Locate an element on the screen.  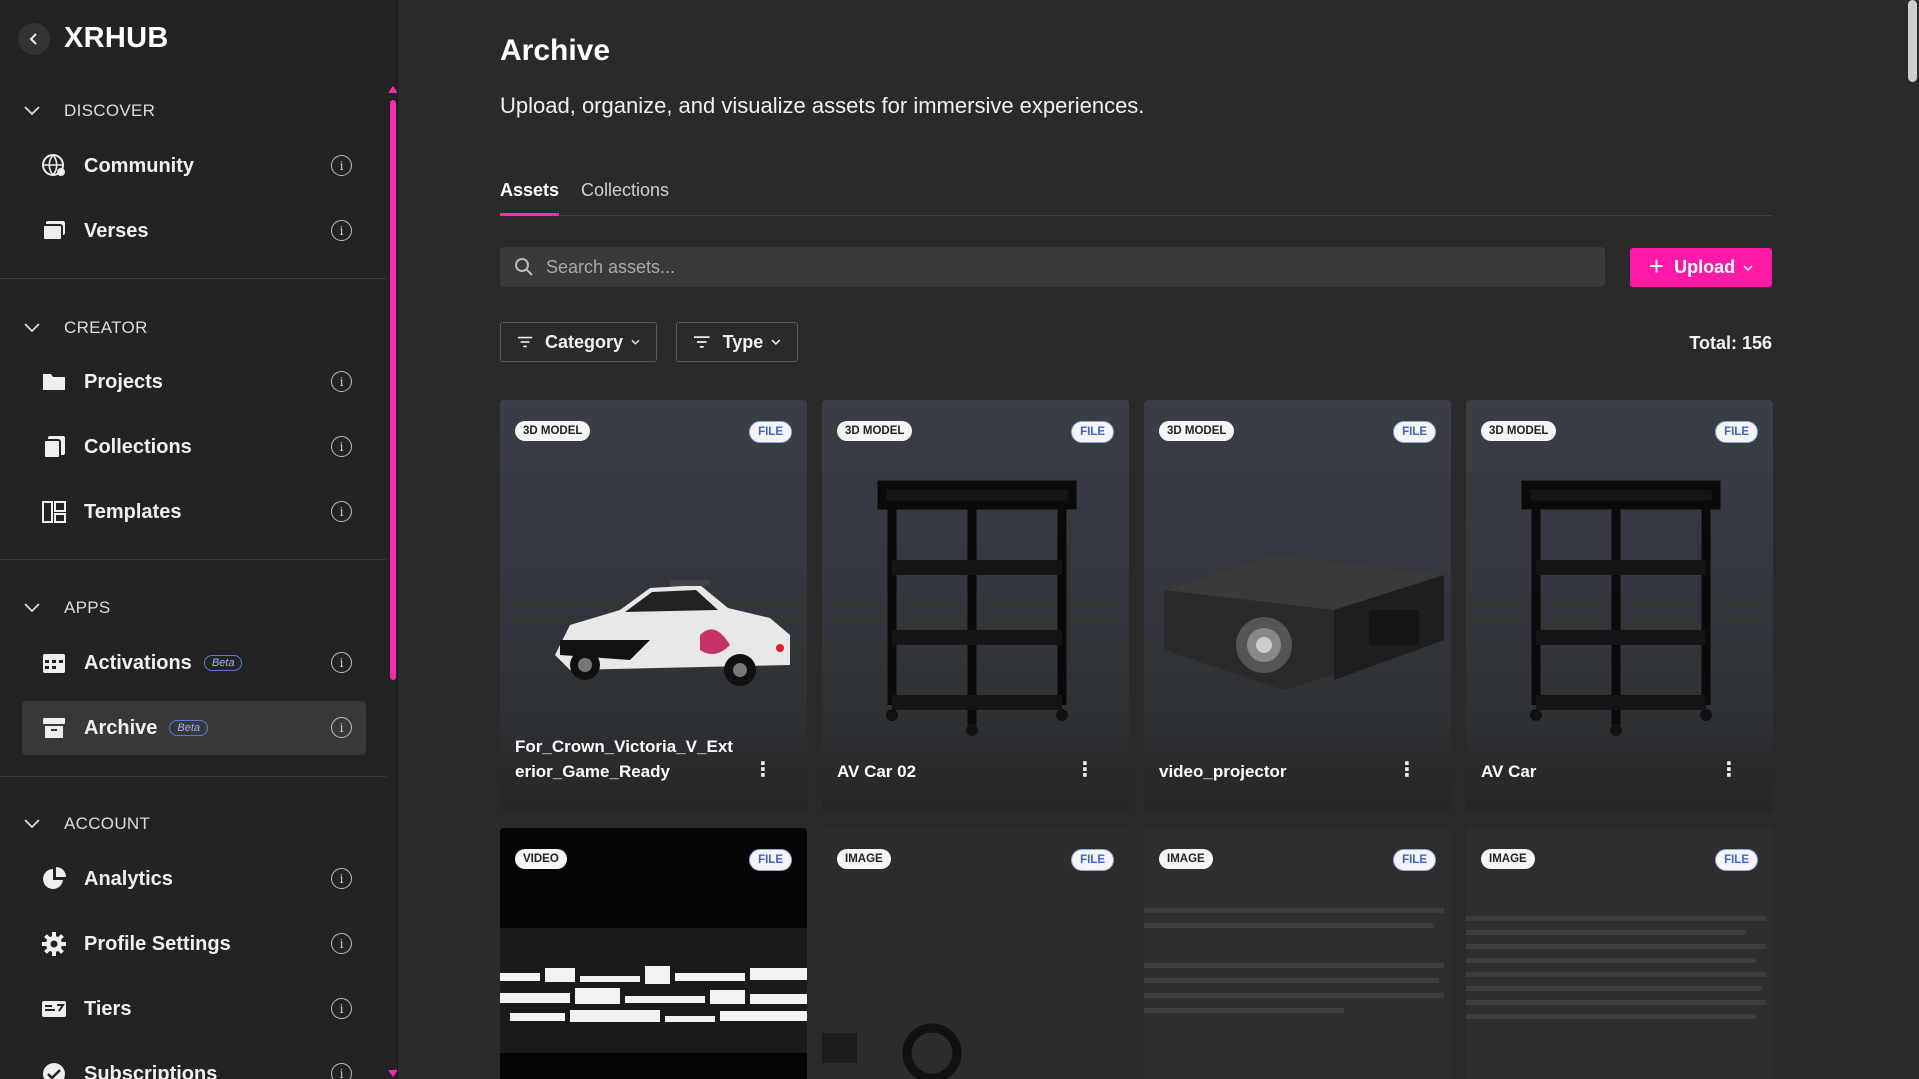
sidebar-item-tiers: Tiers i is located at coordinates (194, 1009).